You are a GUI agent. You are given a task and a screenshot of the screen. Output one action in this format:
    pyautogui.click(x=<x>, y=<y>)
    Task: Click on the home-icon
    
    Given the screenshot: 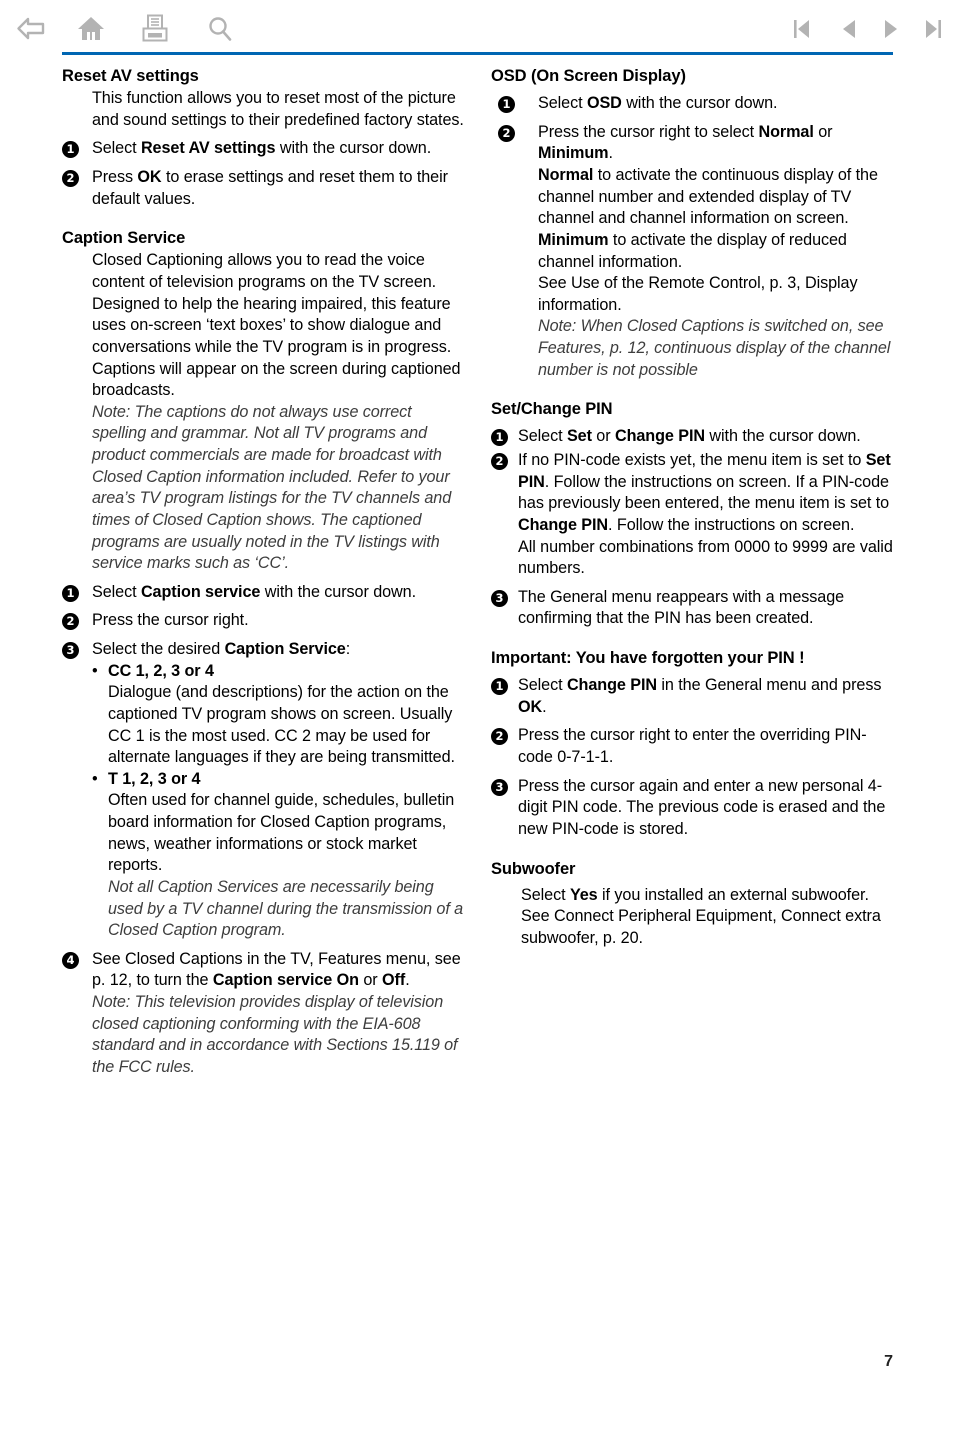 What is the action you would take?
    pyautogui.click(x=91, y=29)
    